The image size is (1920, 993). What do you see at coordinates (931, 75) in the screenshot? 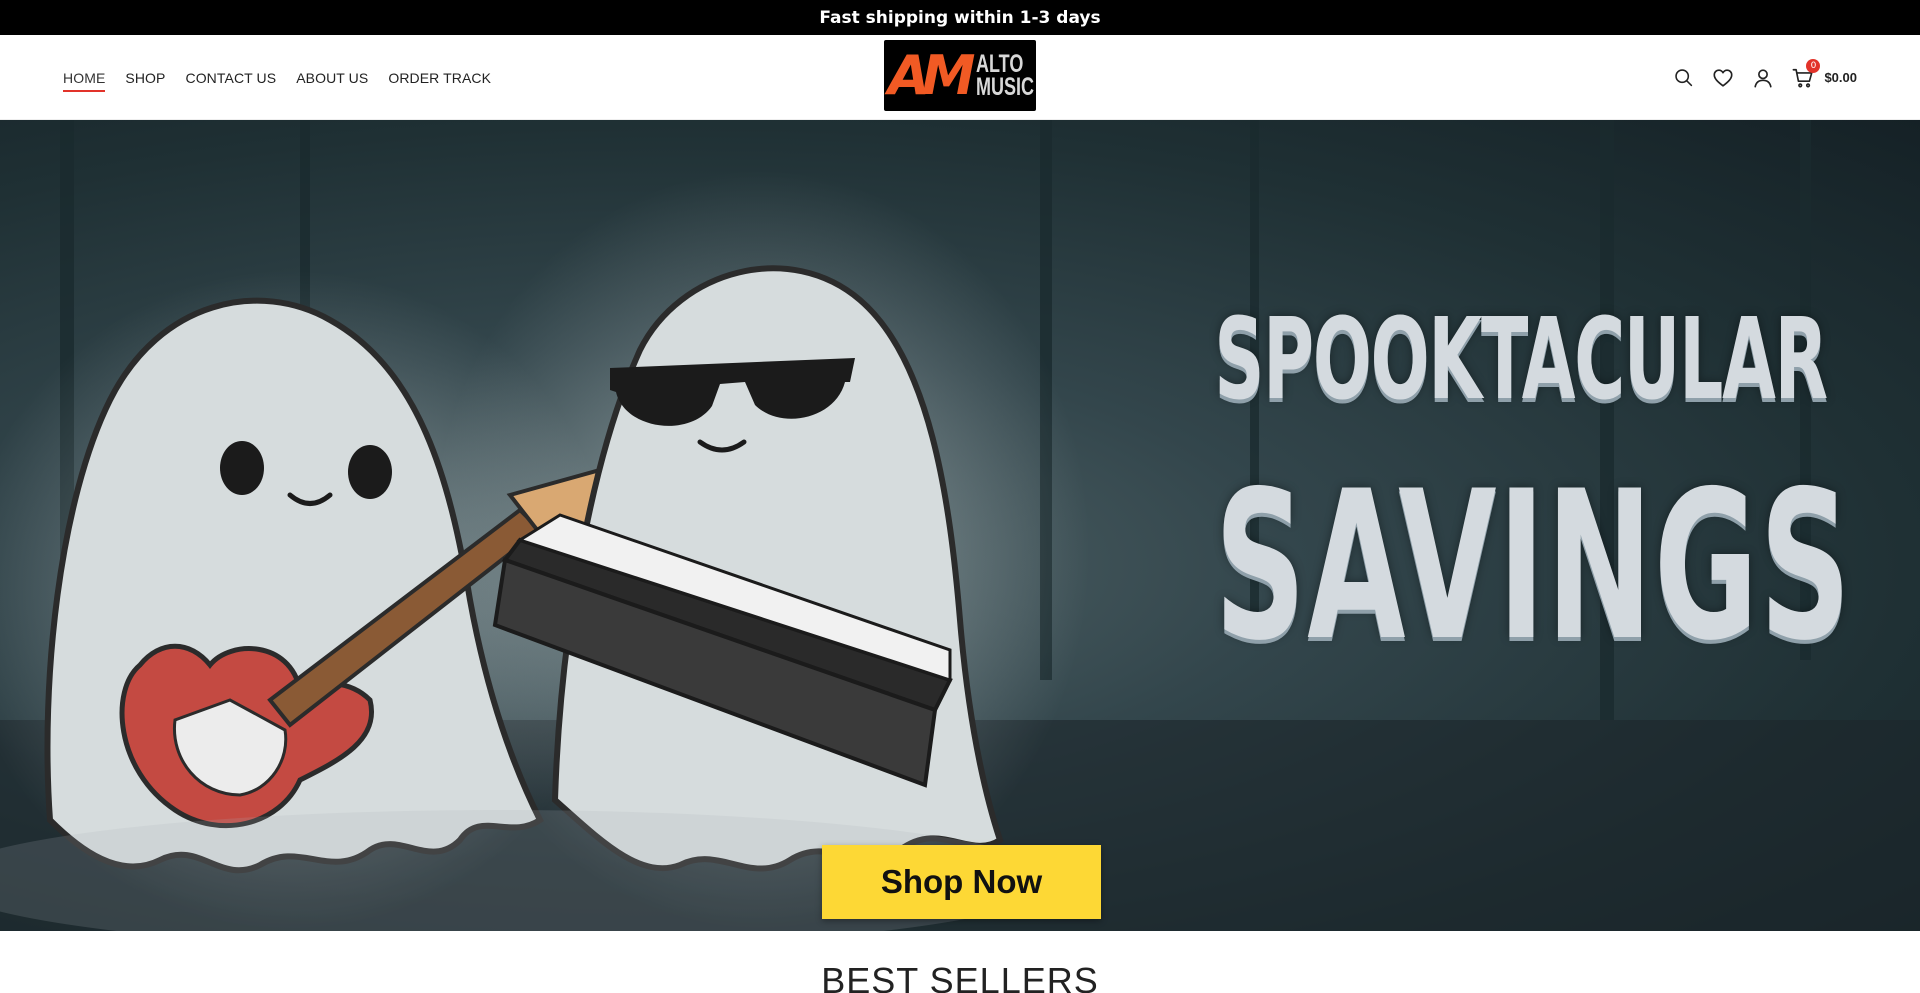
I see `logo-monogram: AM` at bounding box center [931, 75].